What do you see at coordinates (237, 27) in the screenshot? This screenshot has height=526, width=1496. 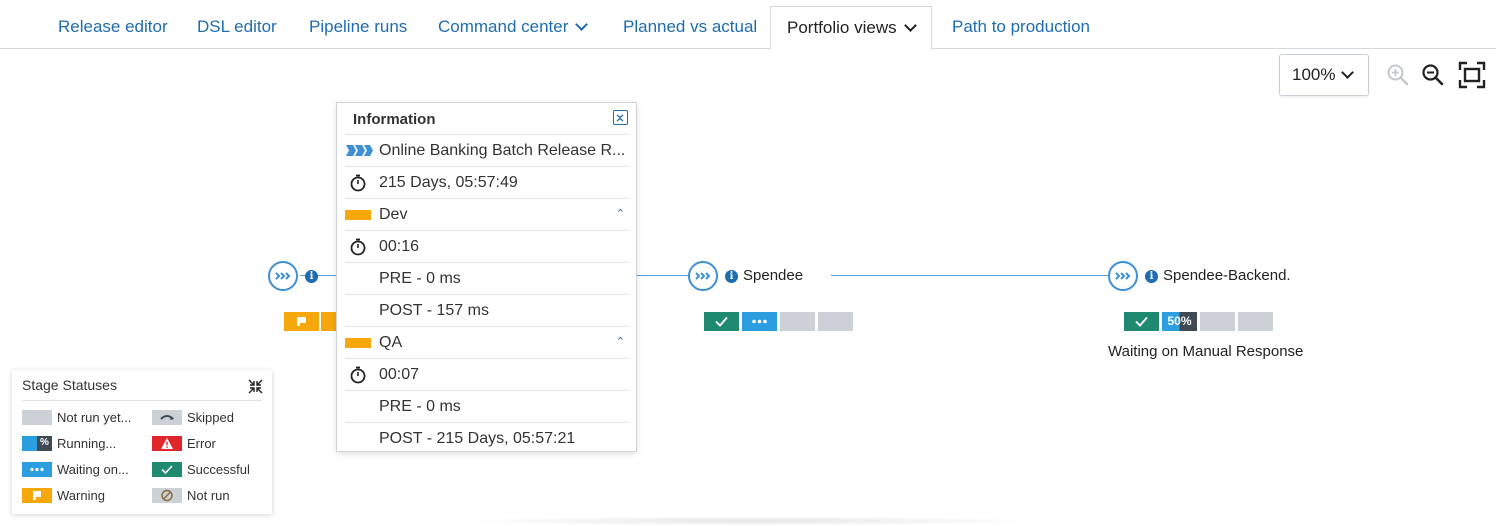 I see `tab-dsl-editor: DSL editor` at bounding box center [237, 27].